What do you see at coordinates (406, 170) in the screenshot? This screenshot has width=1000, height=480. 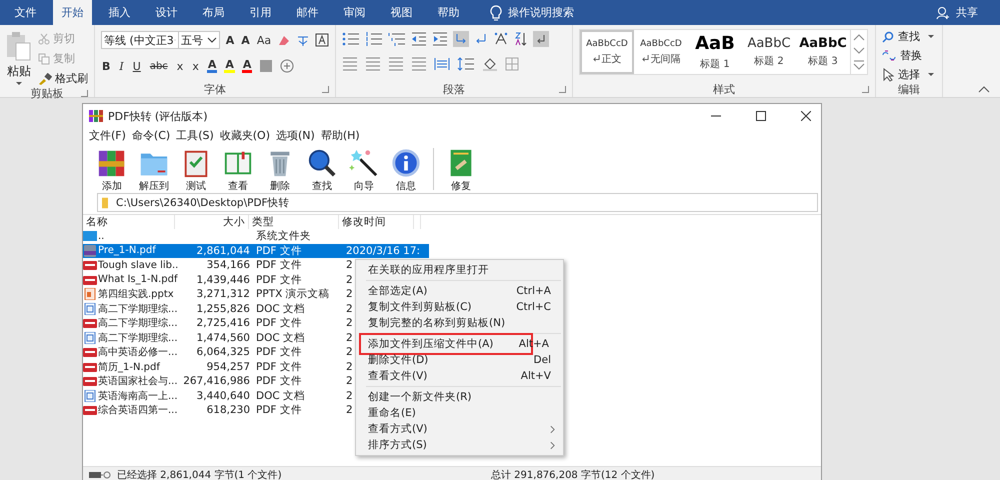 I see `toolbar-button: 信息` at bounding box center [406, 170].